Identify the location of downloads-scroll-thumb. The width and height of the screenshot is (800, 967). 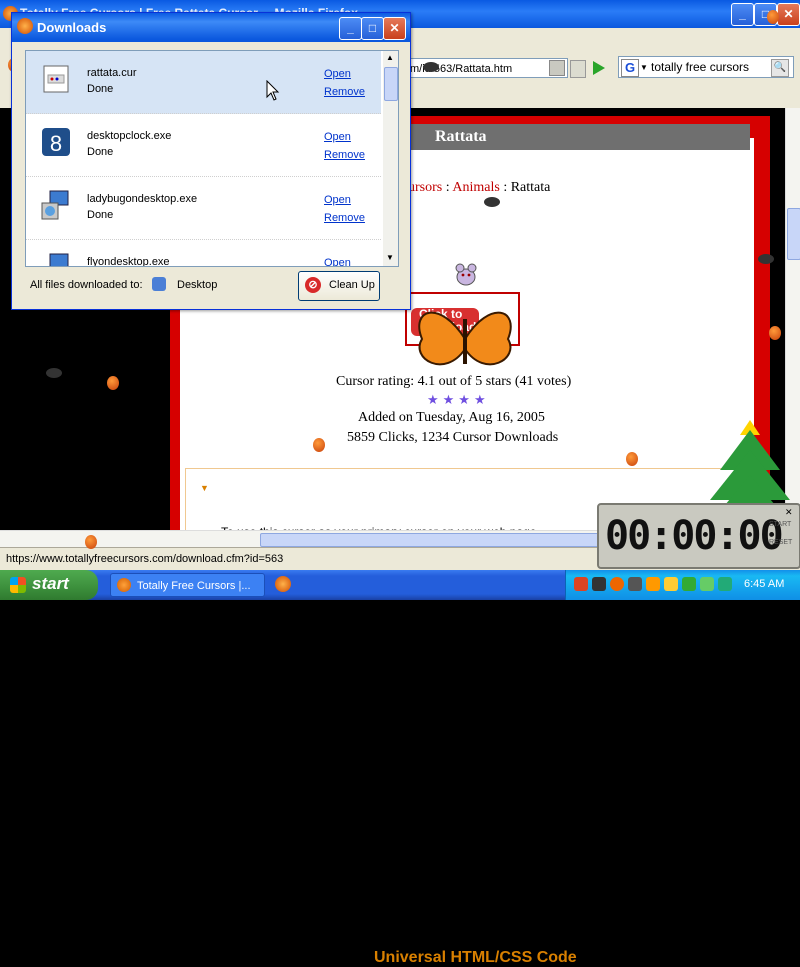
(391, 84).